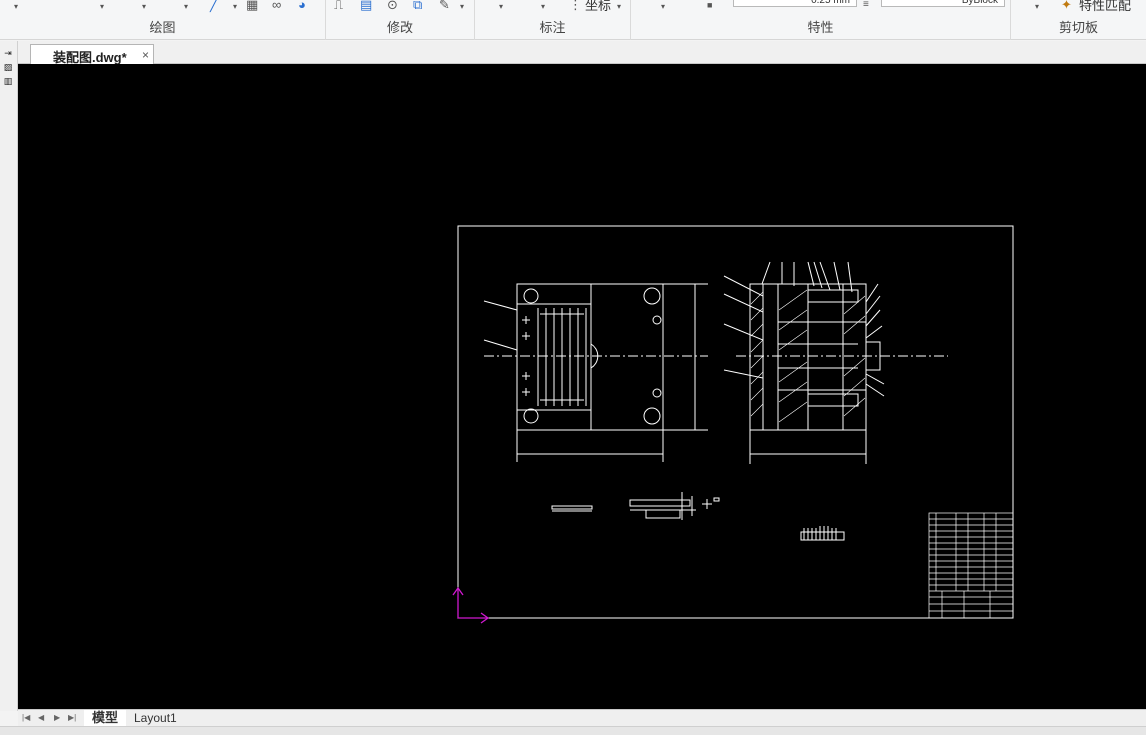 The width and height of the screenshot is (1146, 735). I want to click on tab-model: 模型, so click(105, 718).